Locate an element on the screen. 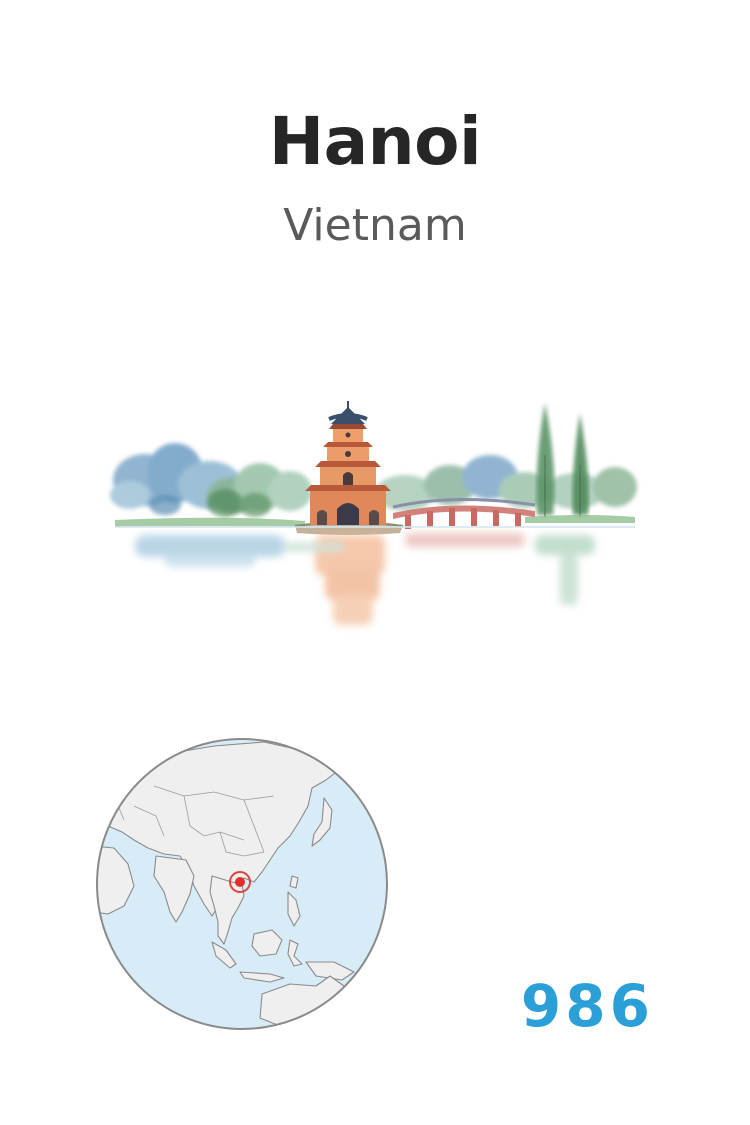 This screenshot has height=1125, width=750. water-reflections is located at coordinates (365, 579).